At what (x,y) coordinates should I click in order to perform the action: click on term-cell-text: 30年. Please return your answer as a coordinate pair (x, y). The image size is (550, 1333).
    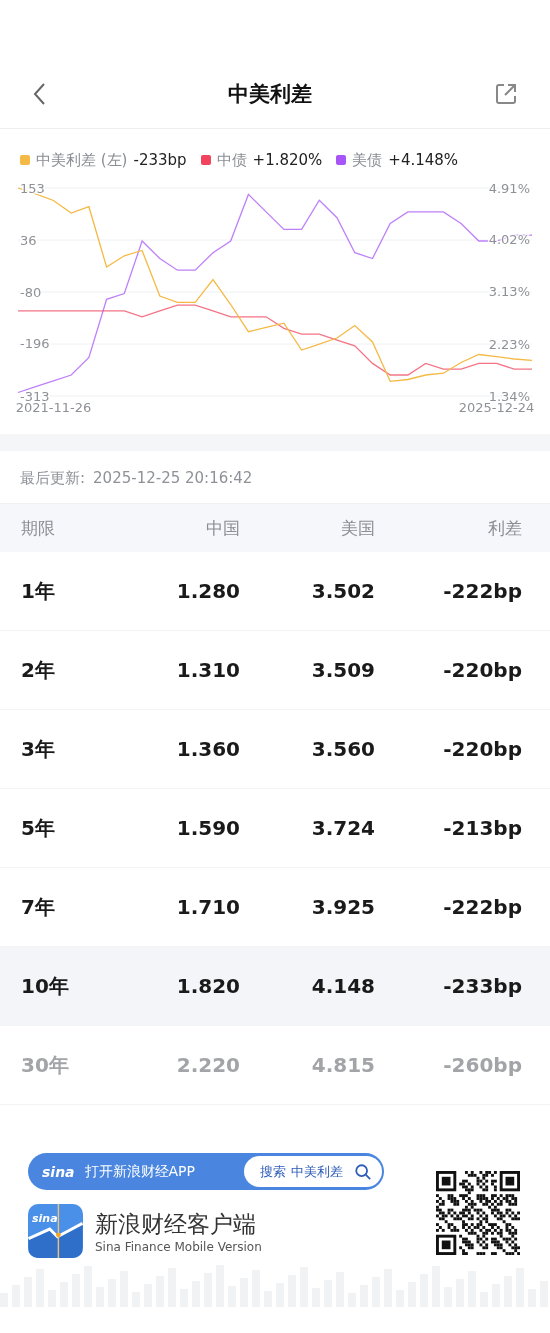
    Looking at the image, I should click on (45, 1065).